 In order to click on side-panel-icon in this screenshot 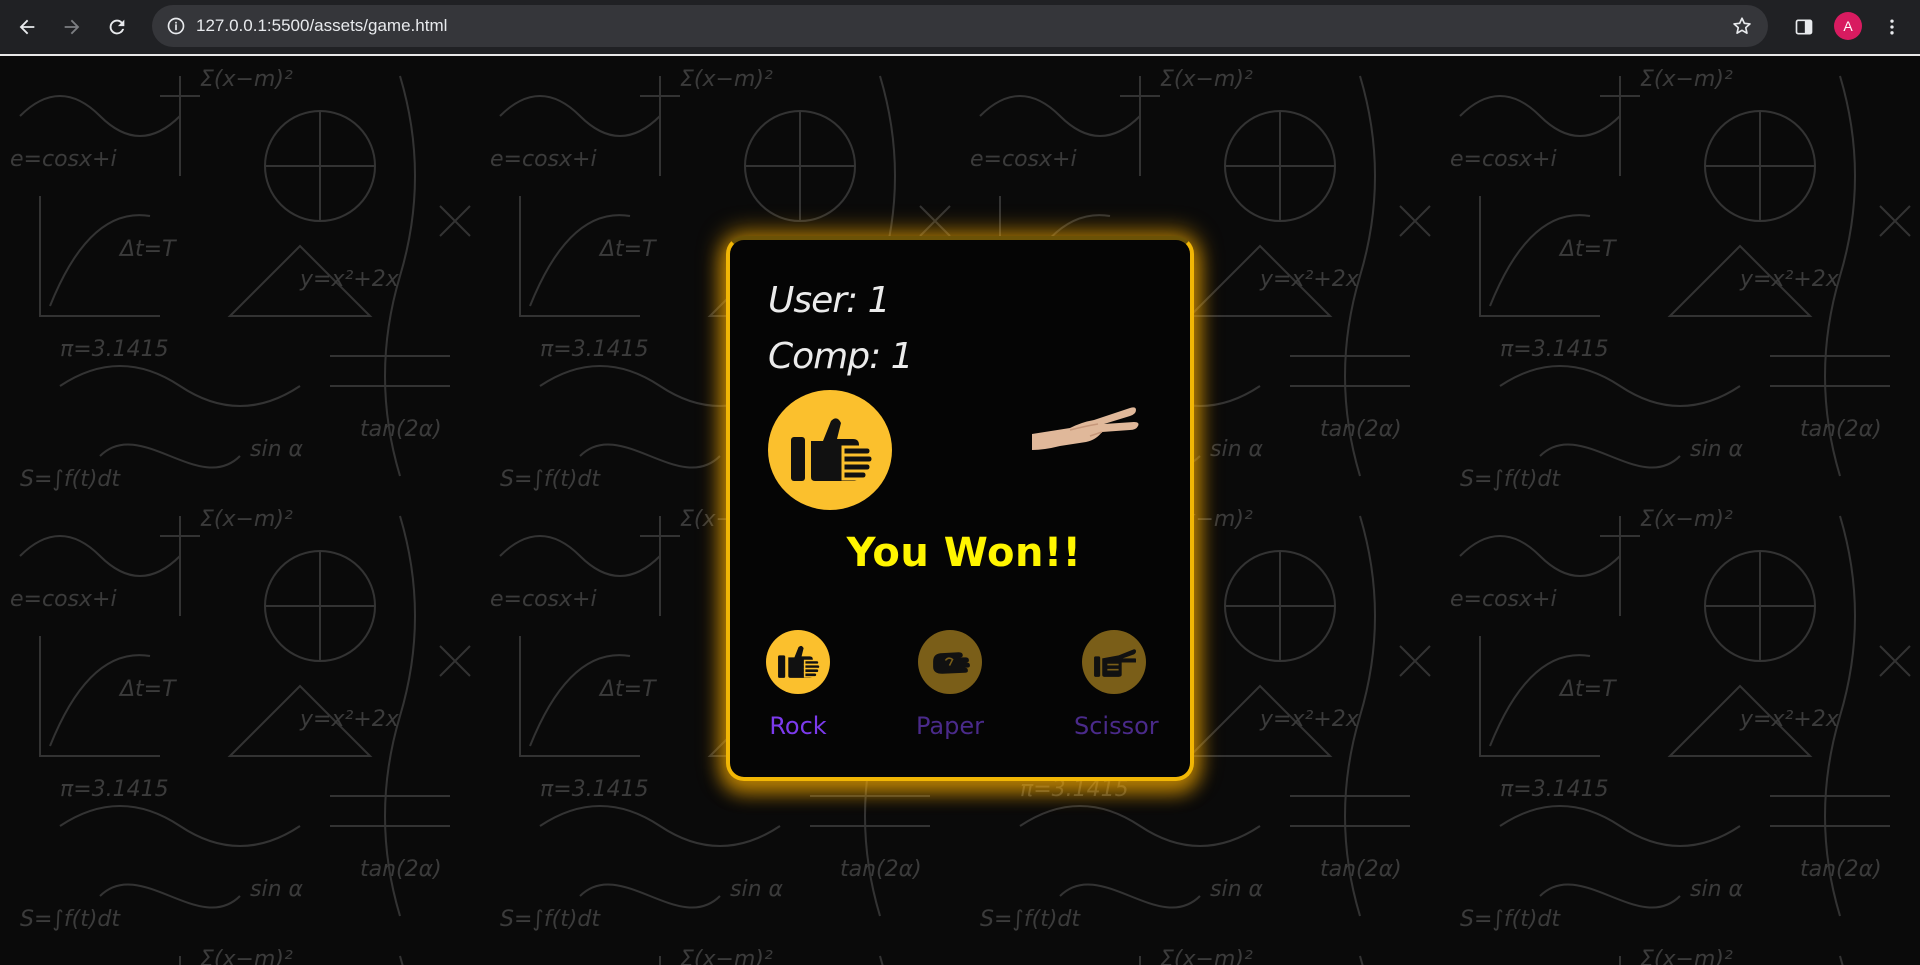, I will do `click(1804, 27)`.